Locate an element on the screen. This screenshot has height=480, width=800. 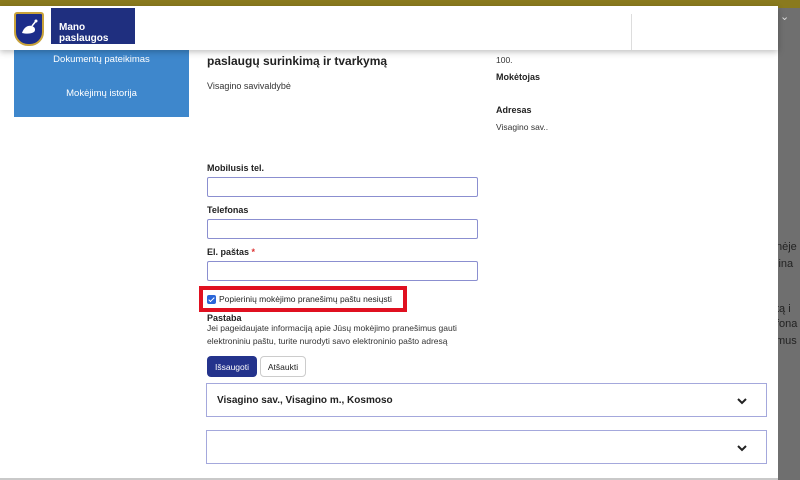
sidebar-item-documents: Dokumentų pateikimas is located at coordinates (101, 59).